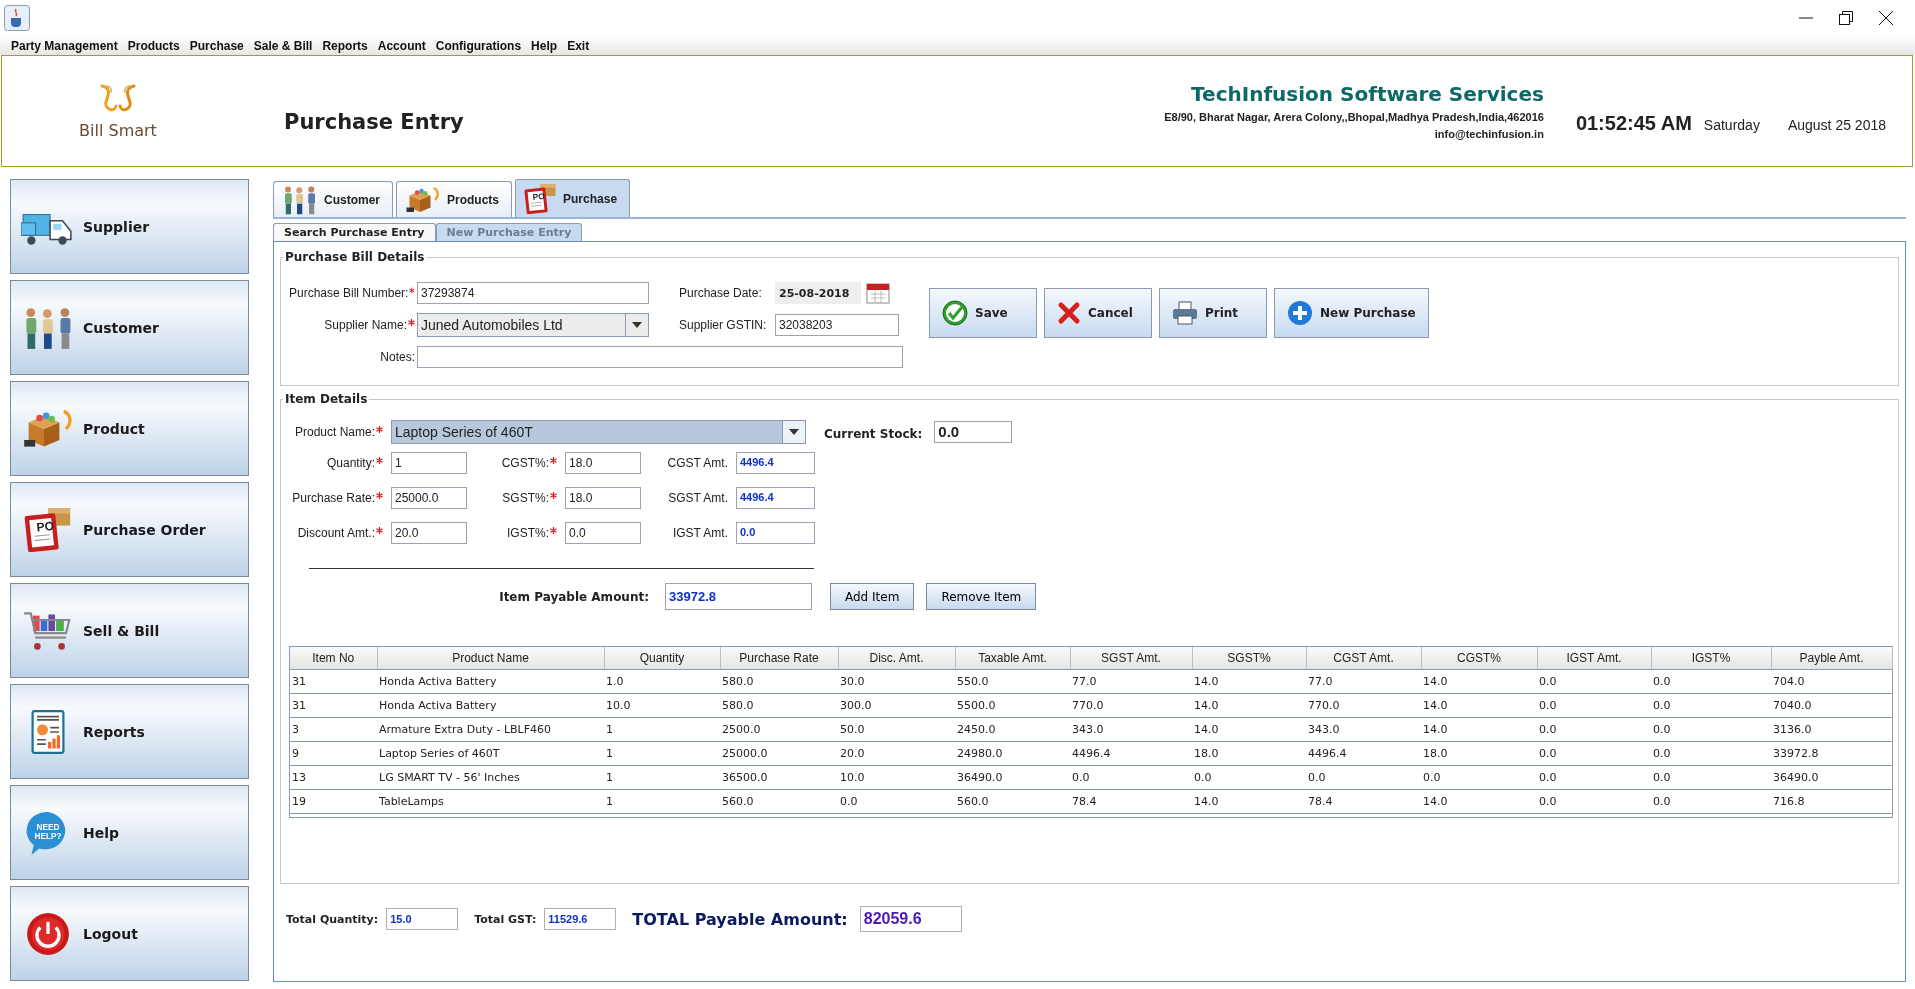 This screenshot has width=1915, height=989. What do you see at coordinates (326, 399) in the screenshot?
I see `section-title: Item Details` at bounding box center [326, 399].